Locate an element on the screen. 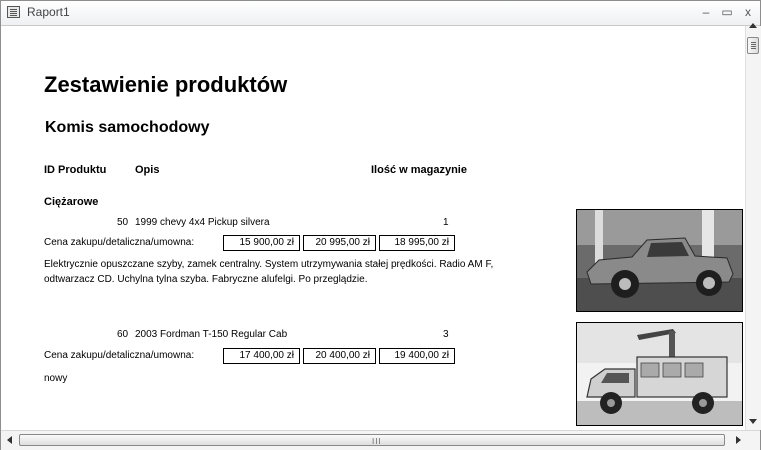 This screenshot has height=450, width=761. product-photo-utility-truck is located at coordinates (659, 374).